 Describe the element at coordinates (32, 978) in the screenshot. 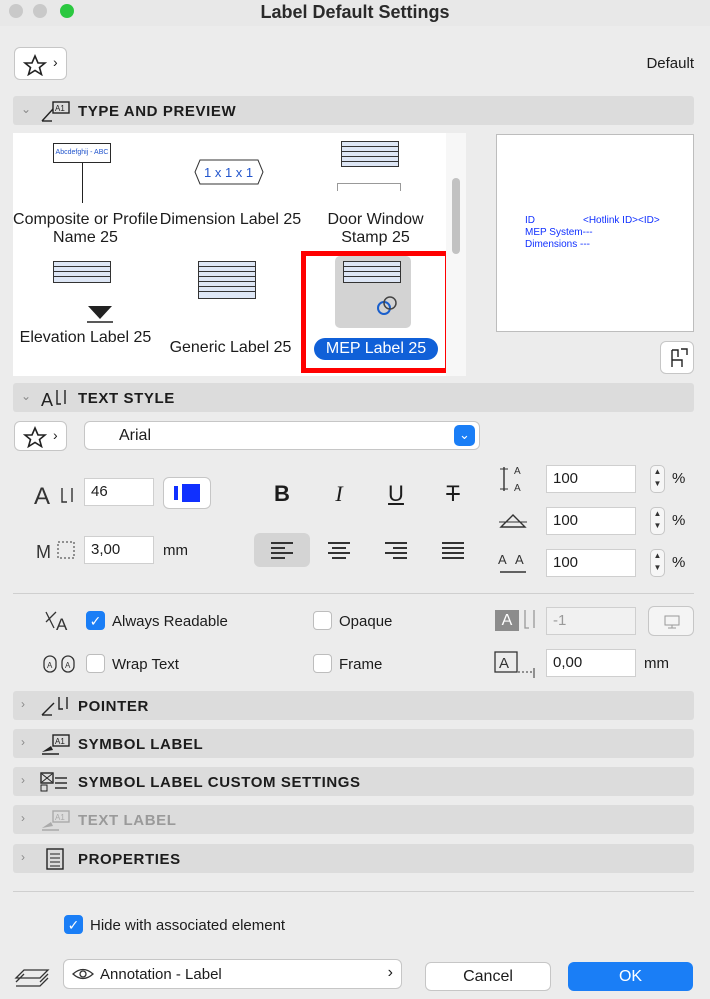

I see `layers-icon` at that location.